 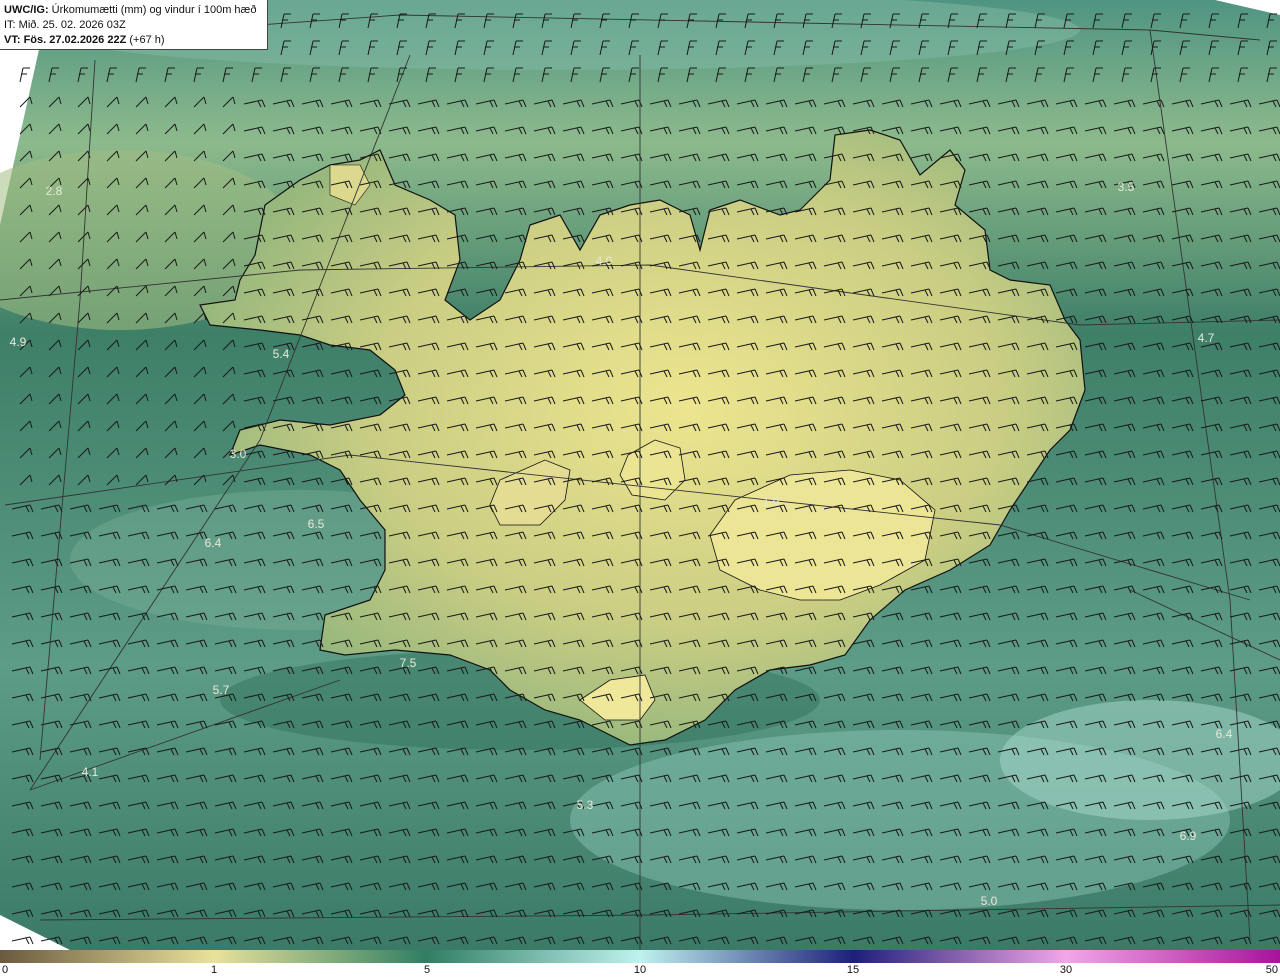 What do you see at coordinates (1206, 338) in the screenshot?
I see `value-label: 4.7` at bounding box center [1206, 338].